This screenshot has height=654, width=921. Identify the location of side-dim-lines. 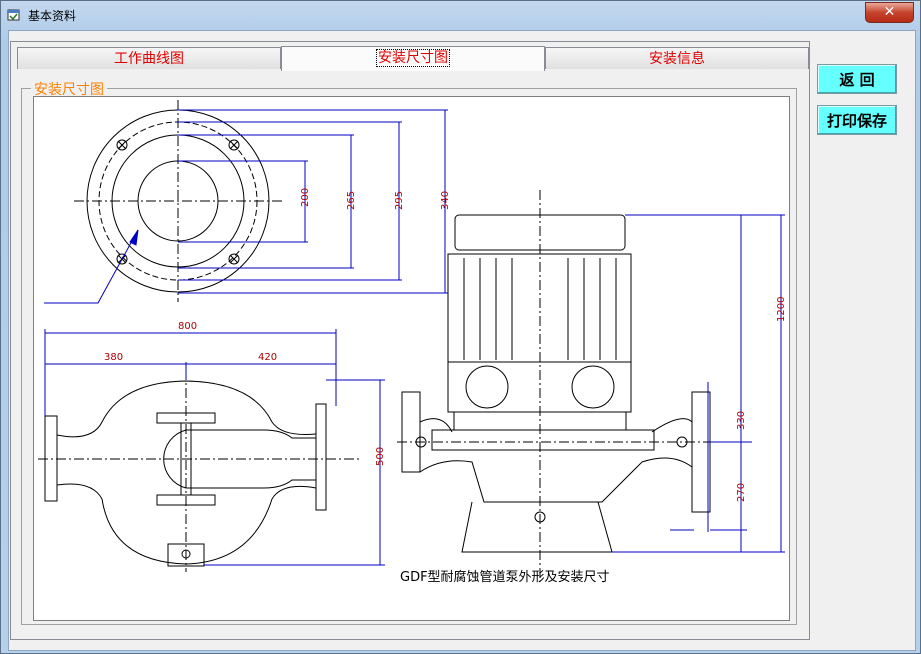
(698, 383).